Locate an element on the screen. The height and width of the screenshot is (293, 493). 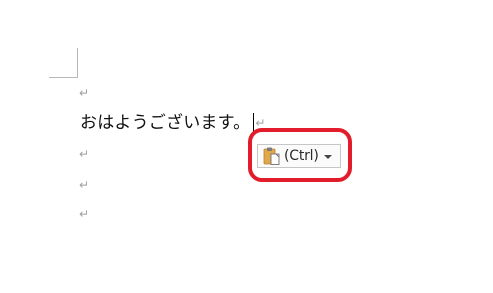
clipboard-paste-icon is located at coordinates (272, 156).